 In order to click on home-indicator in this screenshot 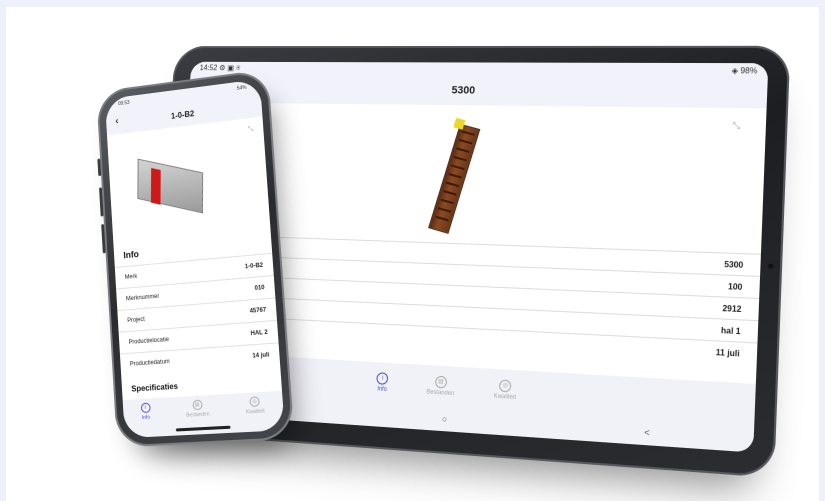, I will do `click(203, 428)`.